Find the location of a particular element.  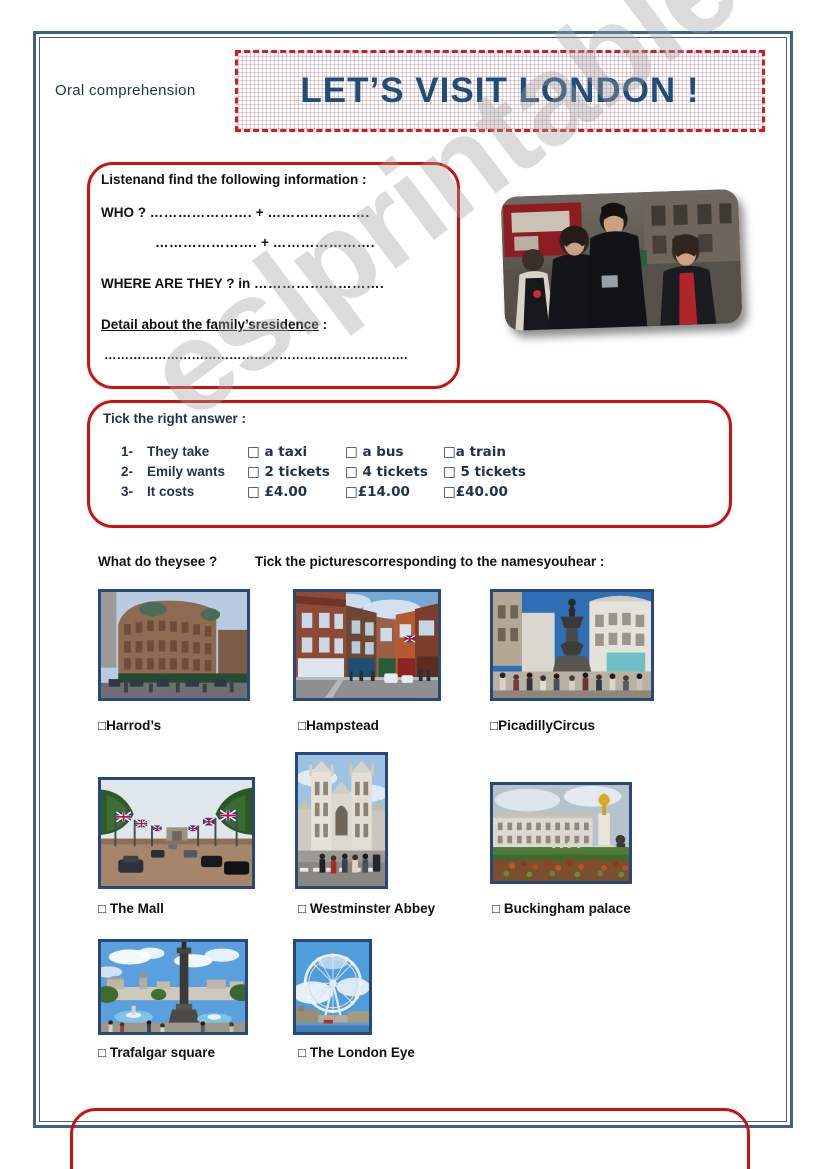

answer-option-4-tickets: □ 4 tickets is located at coordinates (394, 472).